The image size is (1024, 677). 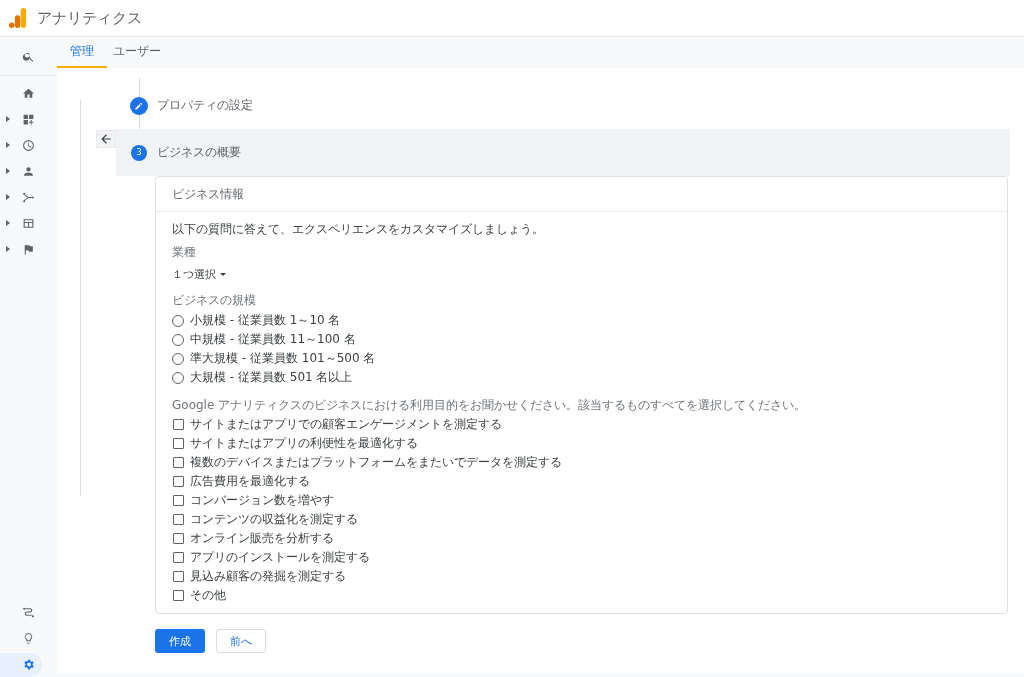 I want to click on card-title: ビジネス情報, so click(x=581, y=194).